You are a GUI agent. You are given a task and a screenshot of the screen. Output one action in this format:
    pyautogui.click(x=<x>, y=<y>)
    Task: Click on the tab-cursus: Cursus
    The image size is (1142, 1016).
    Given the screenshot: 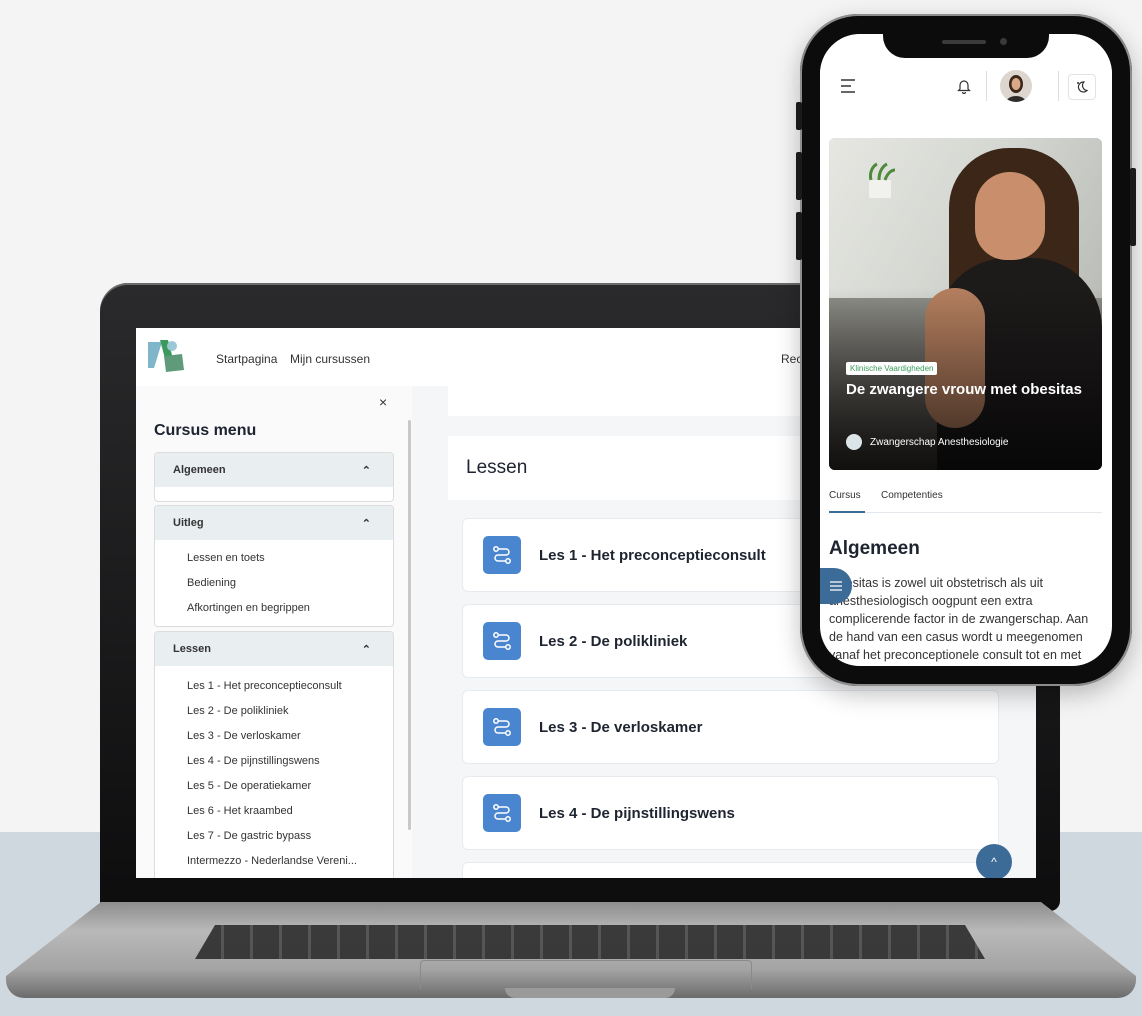 What is the action you would take?
    pyautogui.click(x=845, y=495)
    